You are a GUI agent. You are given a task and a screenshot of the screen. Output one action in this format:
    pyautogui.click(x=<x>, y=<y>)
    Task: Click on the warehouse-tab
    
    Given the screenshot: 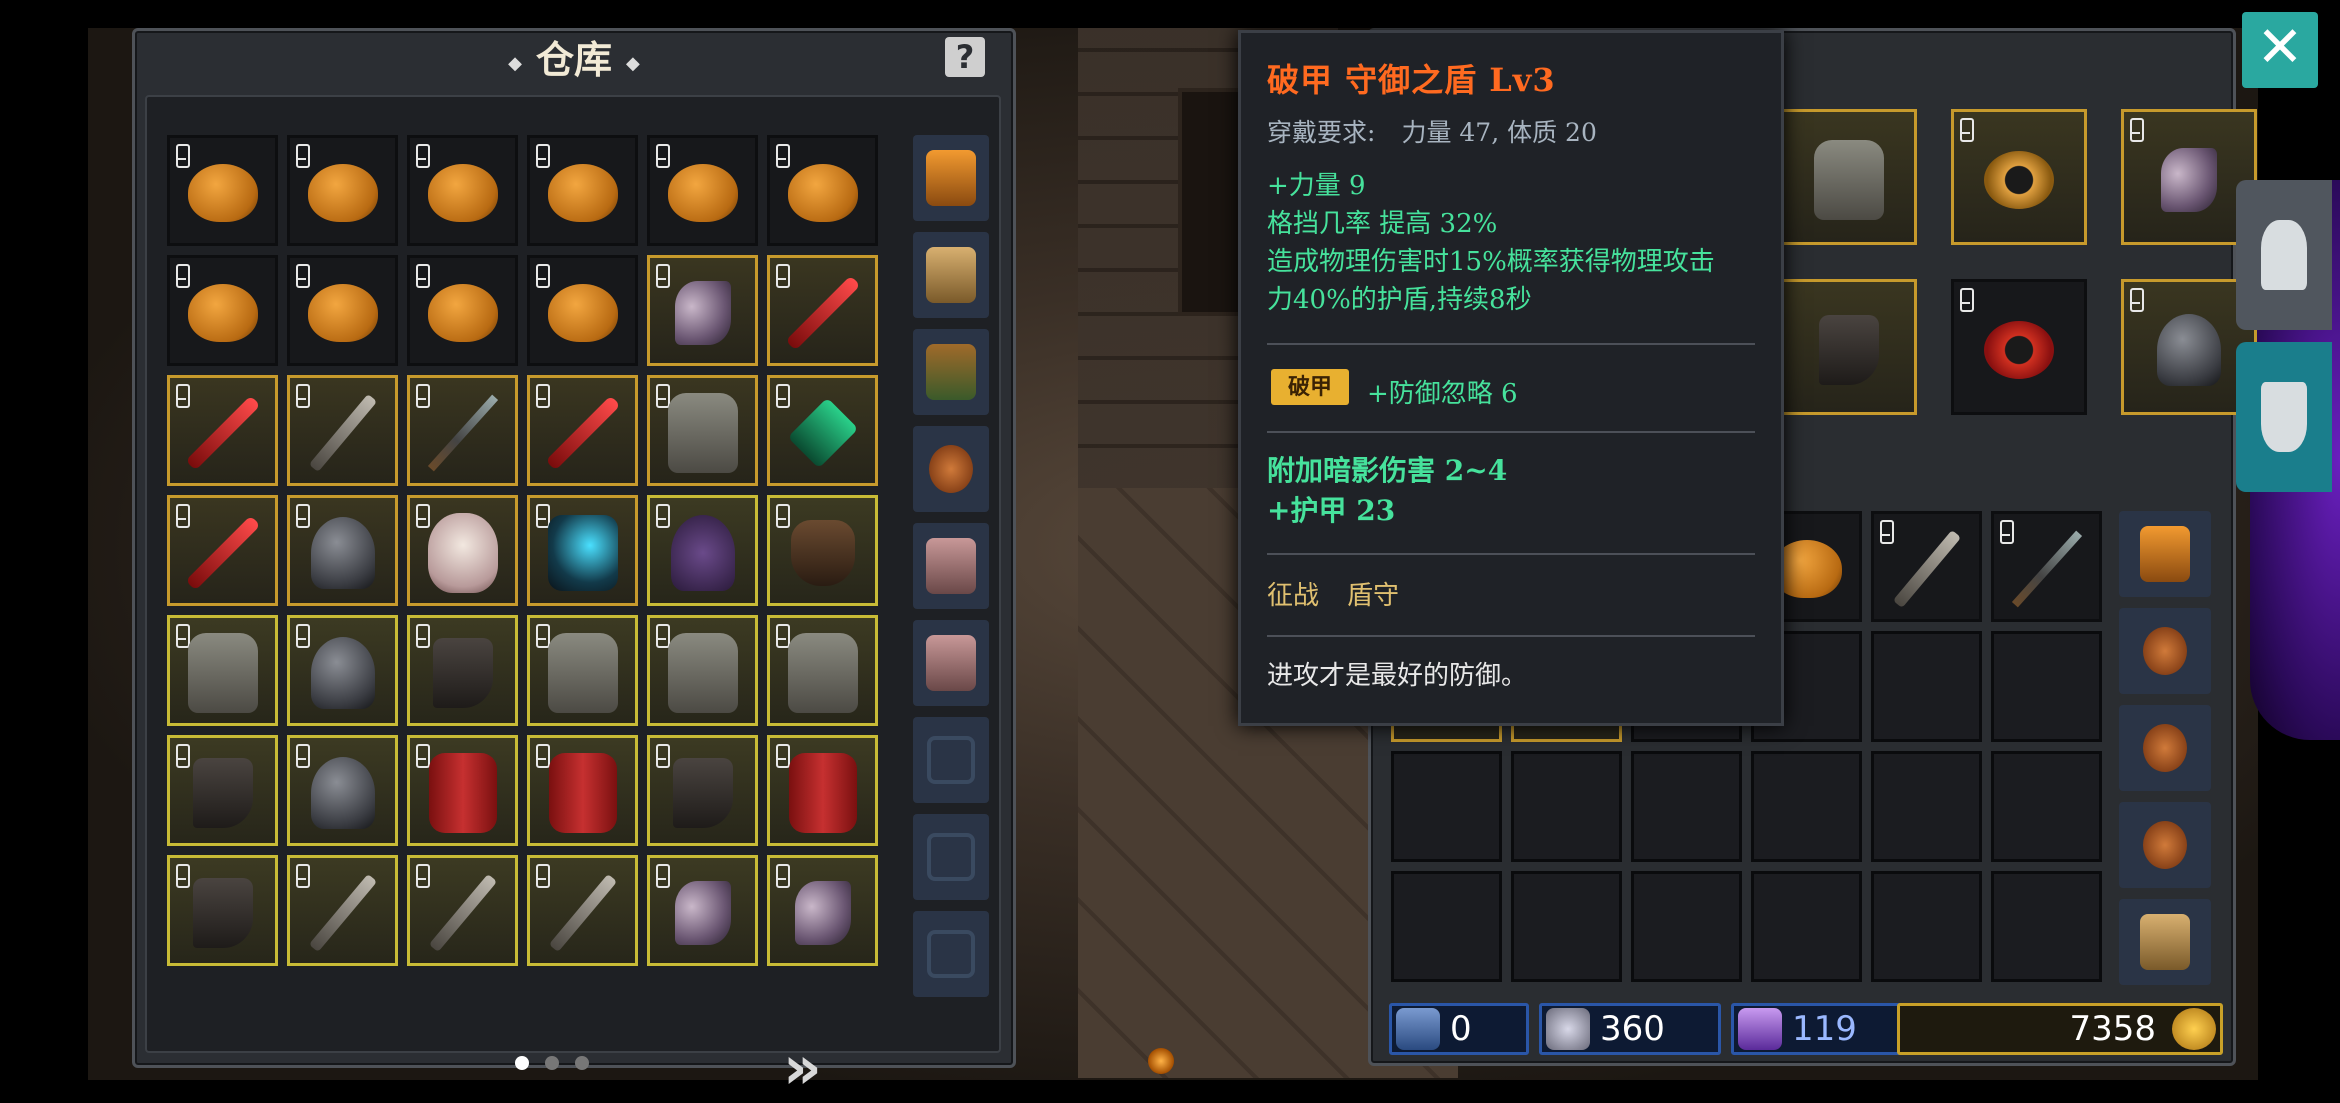 What is the action you would take?
    pyautogui.click(x=2284, y=417)
    